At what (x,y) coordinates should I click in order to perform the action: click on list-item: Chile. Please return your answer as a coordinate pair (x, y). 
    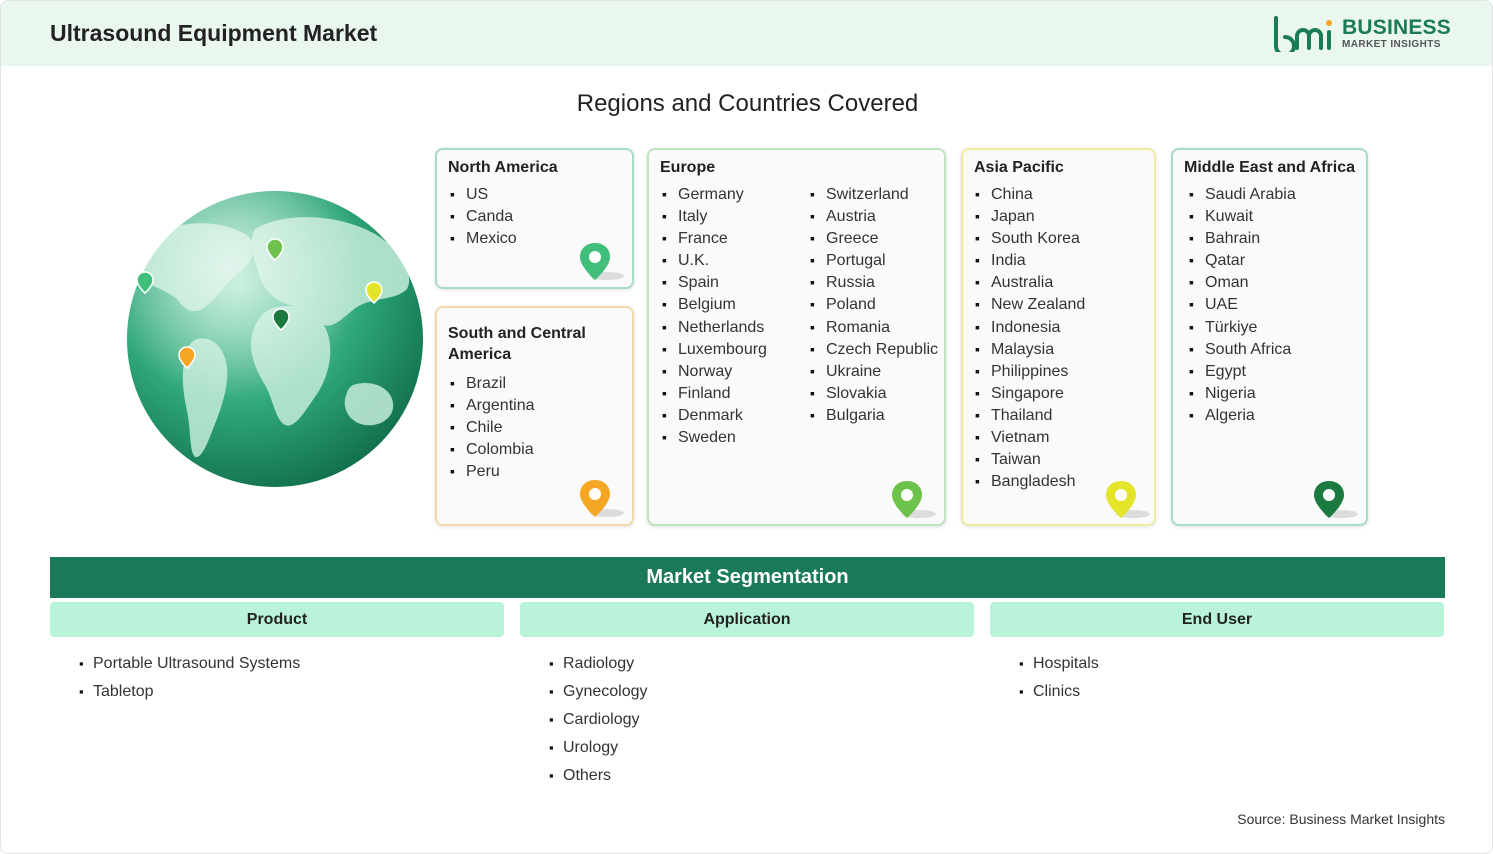
    Looking at the image, I should click on (492, 427).